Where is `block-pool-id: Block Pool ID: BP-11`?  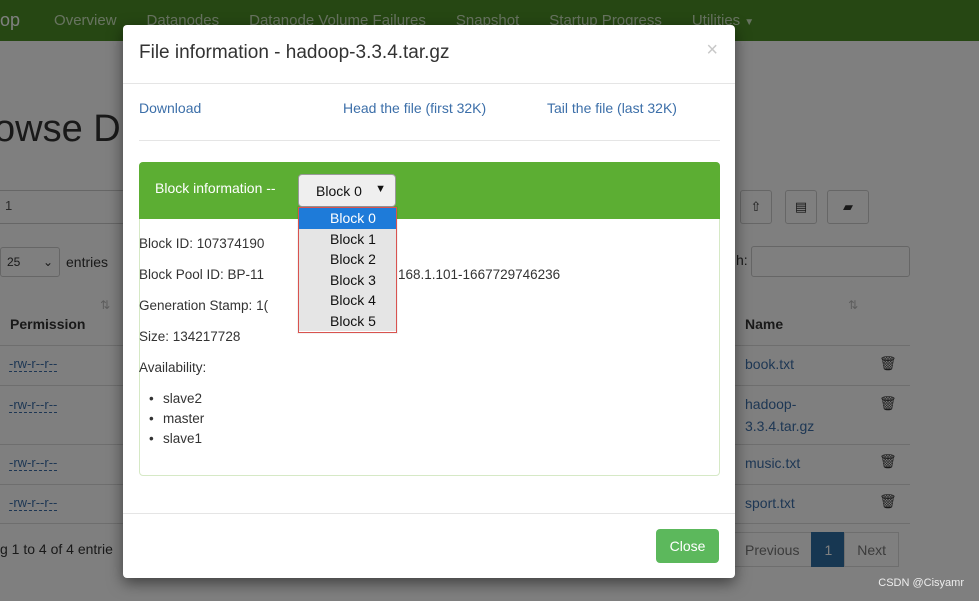
block-pool-id: Block Pool ID: BP-11 is located at coordinates (202, 274).